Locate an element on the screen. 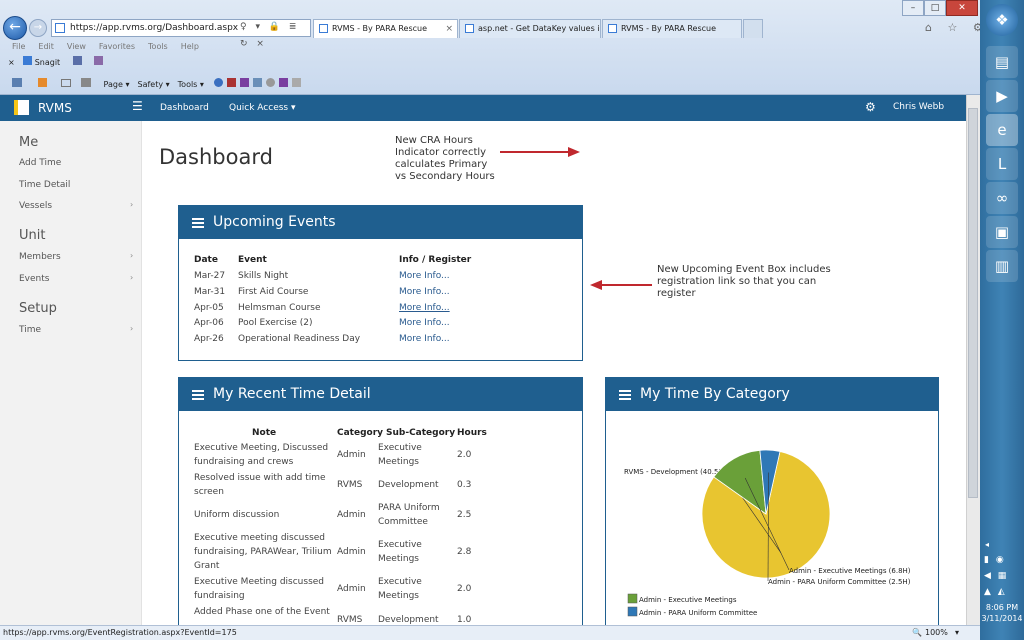 The height and width of the screenshot is (640, 1024). browser-tab: RVMS - By PARA Rescue × is located at coordinates (385, 28).